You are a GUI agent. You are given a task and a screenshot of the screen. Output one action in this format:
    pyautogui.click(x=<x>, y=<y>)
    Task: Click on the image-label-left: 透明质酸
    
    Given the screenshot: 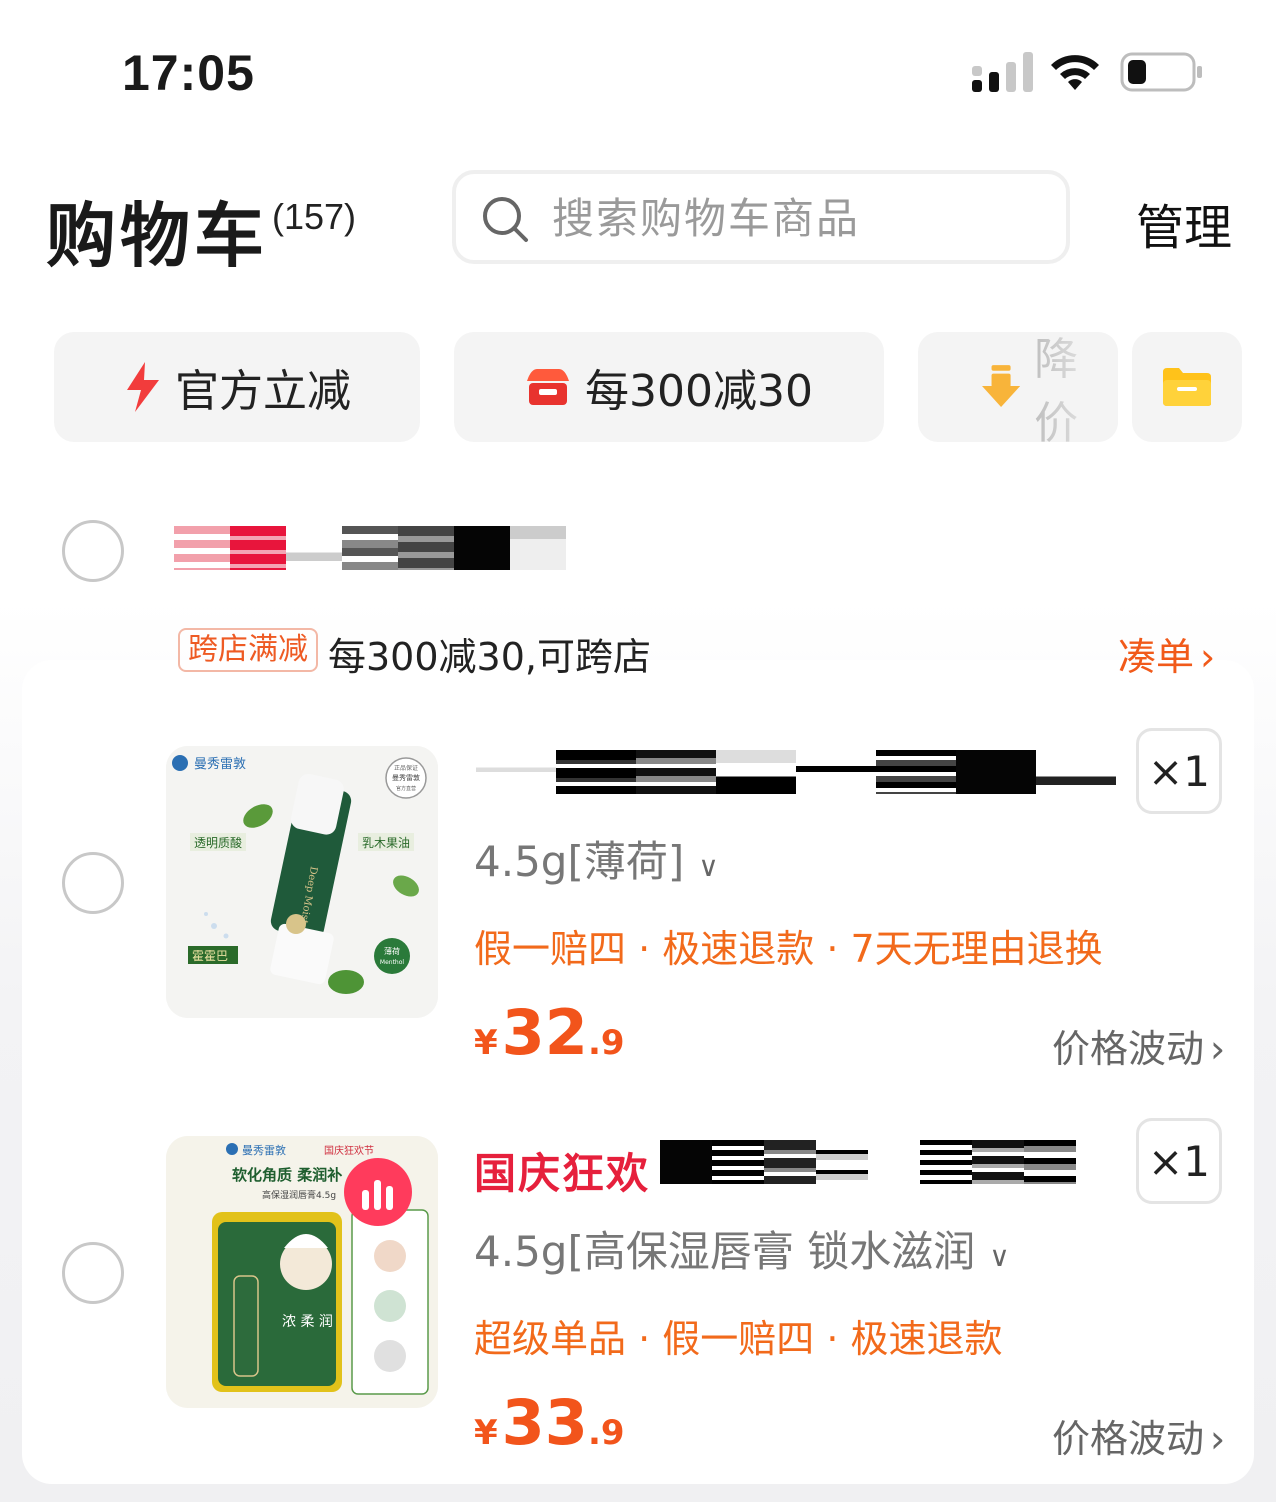 What is the action you would take?
    pyautogui.click(x=218, y=842)
    